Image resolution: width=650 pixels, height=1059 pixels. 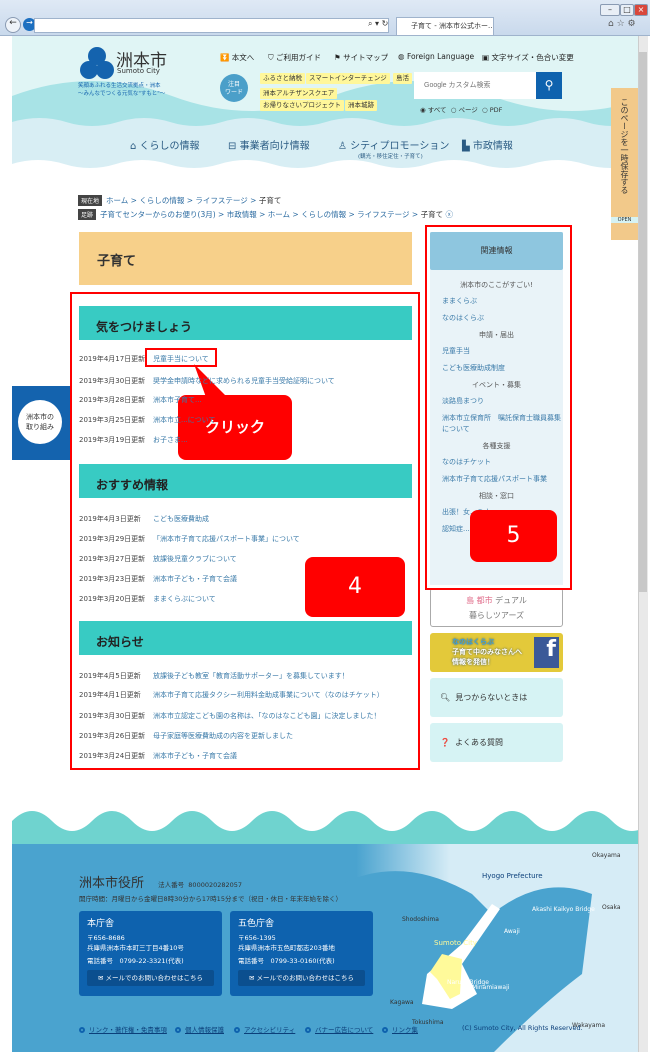 What do you see at coordinates (147, 420) in the screenshot?
I see `news-item: 2019年3月25日更新 洲本市立...について` at bounding box center [147, 420].